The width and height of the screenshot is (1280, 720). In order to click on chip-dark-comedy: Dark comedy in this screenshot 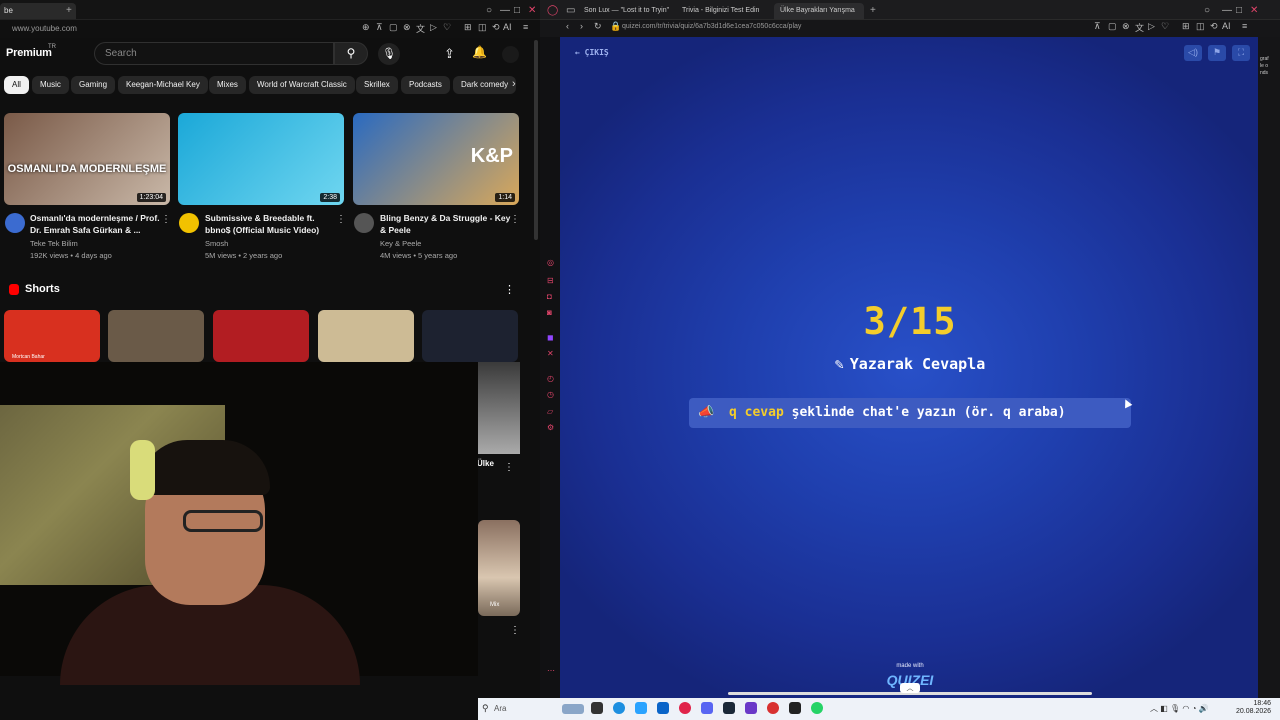, I will do `click(485, 85)`.